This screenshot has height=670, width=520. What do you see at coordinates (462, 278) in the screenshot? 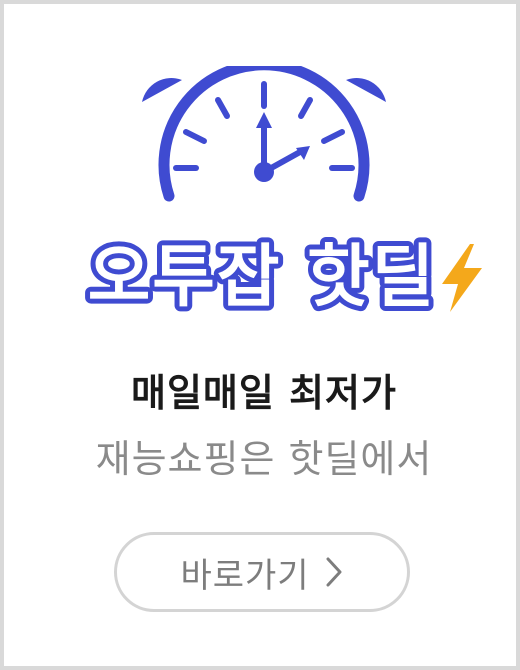
I see `lightning-bolt-icon` at bounding box center [462, 278].